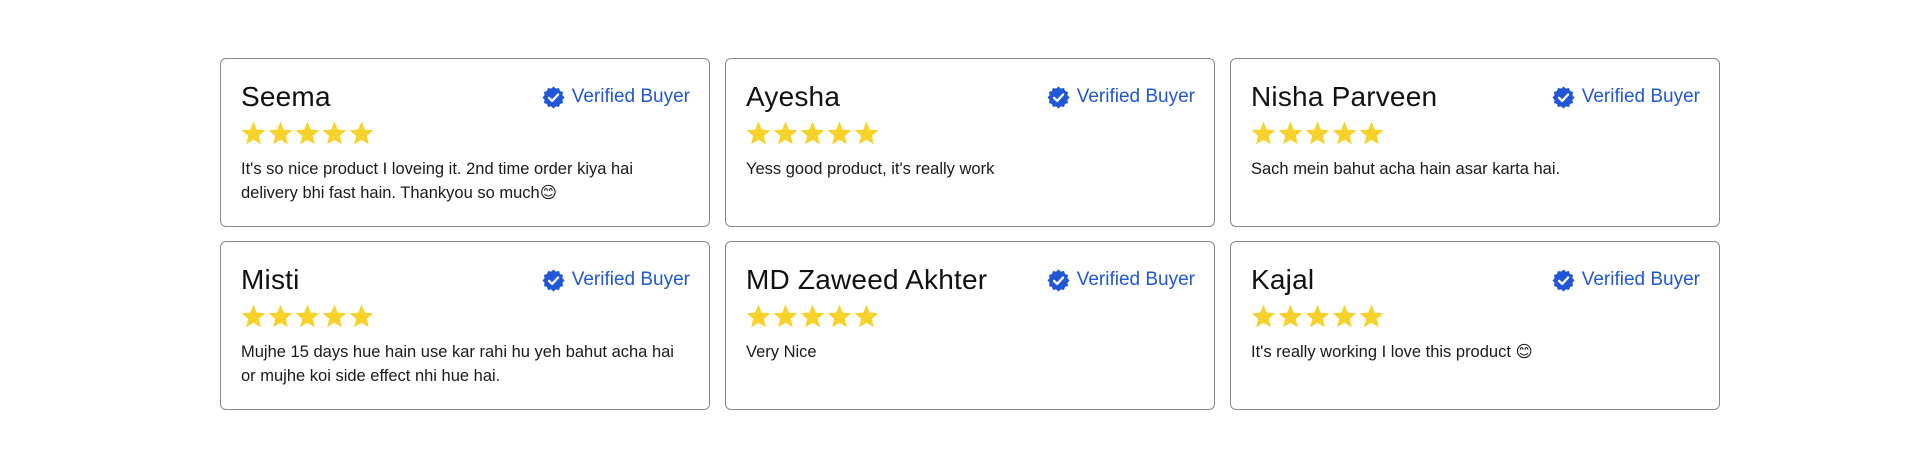  I want to click on review-card-header: Misti Verified Buyer, so click(465, 280).